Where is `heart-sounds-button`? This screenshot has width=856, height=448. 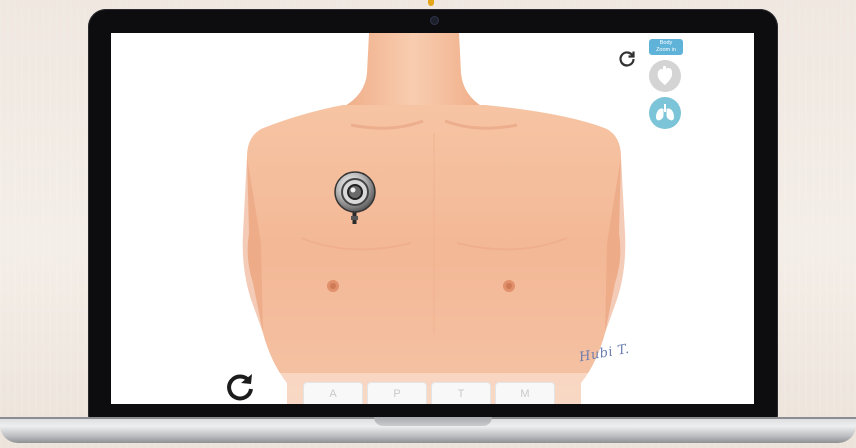 heart-sounds-button is located at coordinates (665, 76).